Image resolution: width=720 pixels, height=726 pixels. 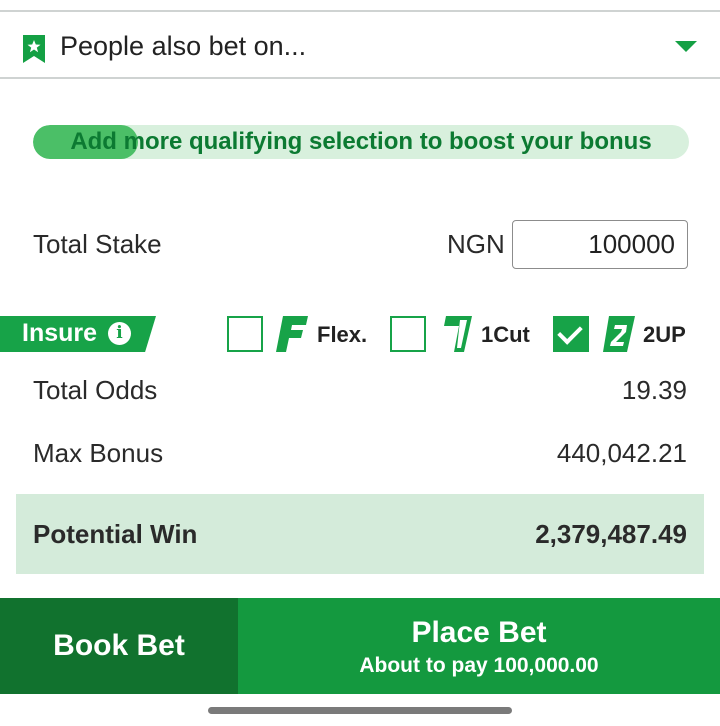 What do you see at coordinates (476, 244) in the screenshot?
I see `stake-currency: NGN` at bounding box center [476, 244].